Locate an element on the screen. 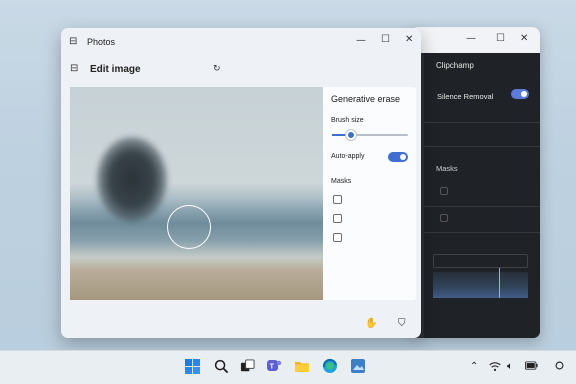  photos-maximize-button: ☐ is located at coordinates (385, 39).